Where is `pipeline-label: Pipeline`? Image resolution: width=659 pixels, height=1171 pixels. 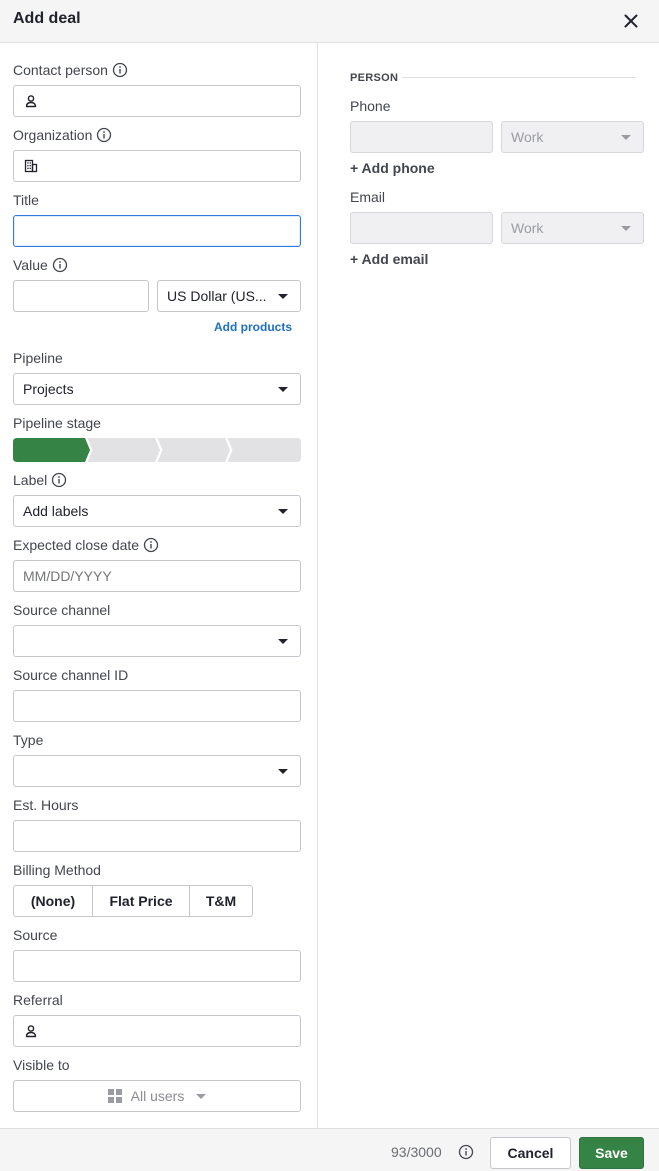
pipeline-label: Pipeline is located at coordinates (38, 358).